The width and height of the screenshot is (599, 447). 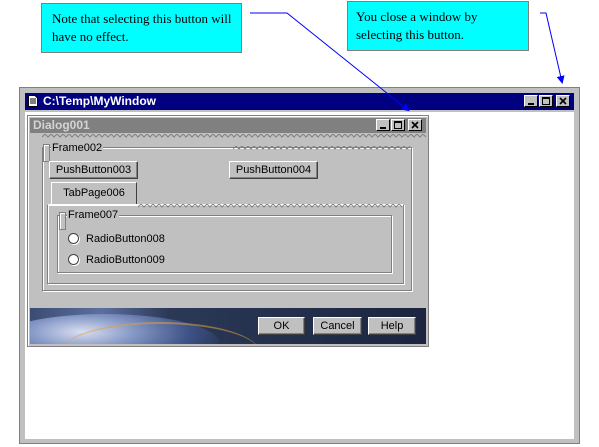 I want to click on document-icon, so click(x=33, y=101).